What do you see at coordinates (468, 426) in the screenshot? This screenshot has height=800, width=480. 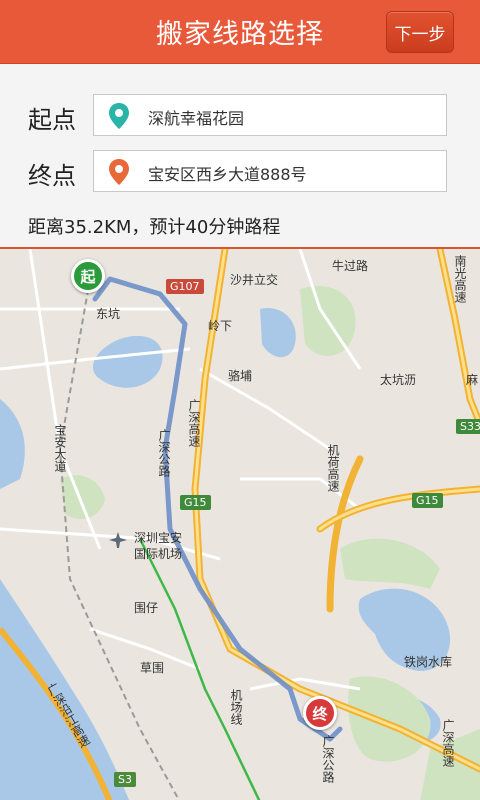 I see `road-shield: S33` at bounding box center [468, 426].